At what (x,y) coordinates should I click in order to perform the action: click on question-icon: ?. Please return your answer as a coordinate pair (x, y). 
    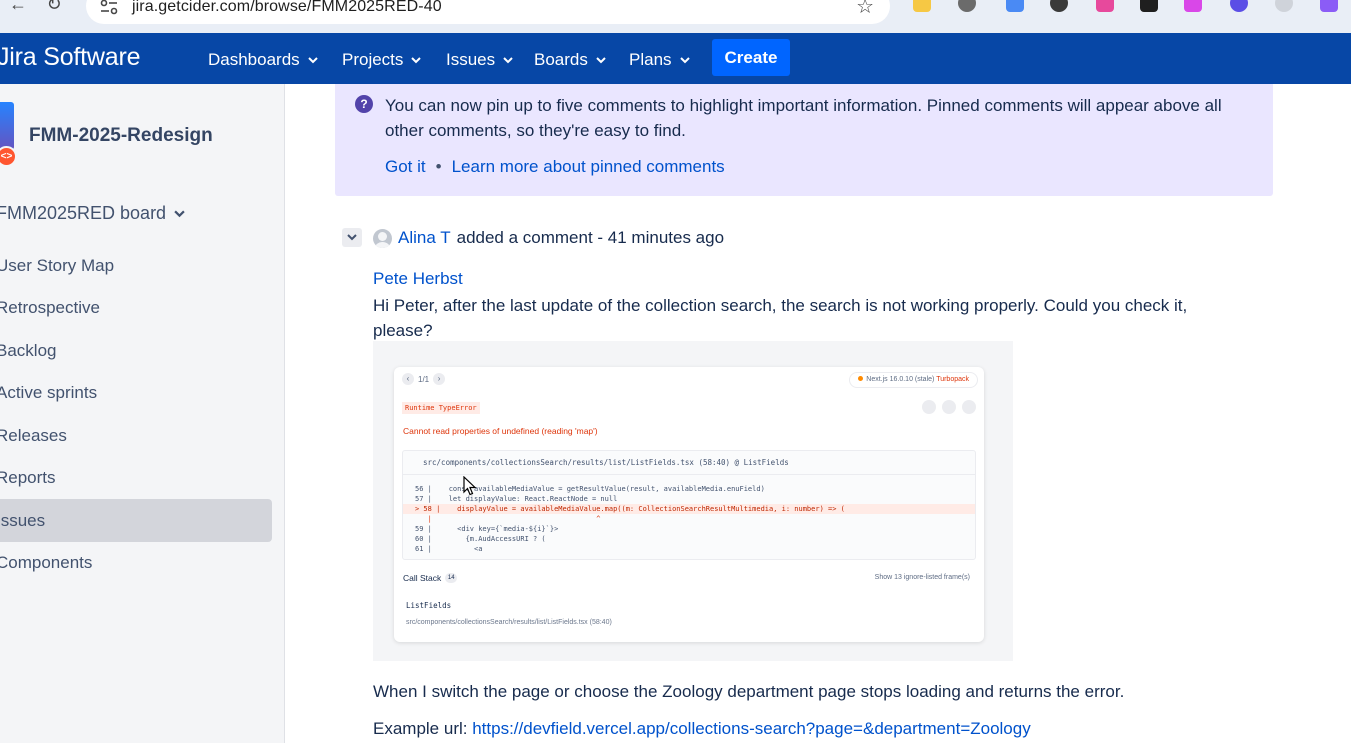
    Looking at the image, I should click on (364, 104).